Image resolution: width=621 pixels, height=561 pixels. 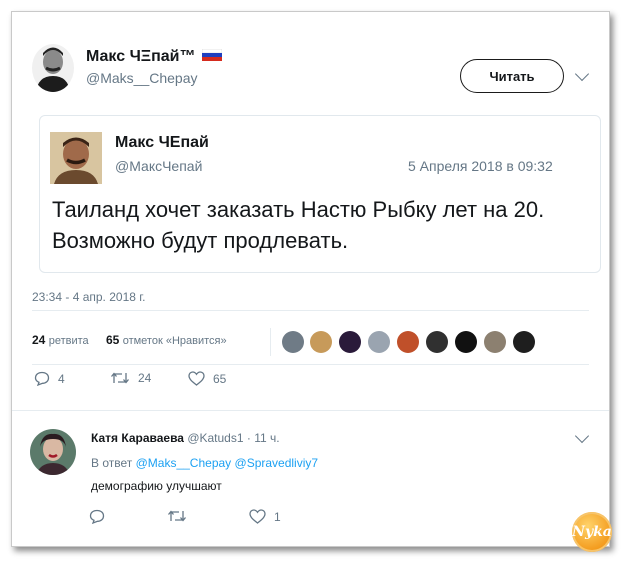 I want to click on in-reply-to: В ответ @Maks__Chepay @Spravedliviy7, so click(x=204, y=463).